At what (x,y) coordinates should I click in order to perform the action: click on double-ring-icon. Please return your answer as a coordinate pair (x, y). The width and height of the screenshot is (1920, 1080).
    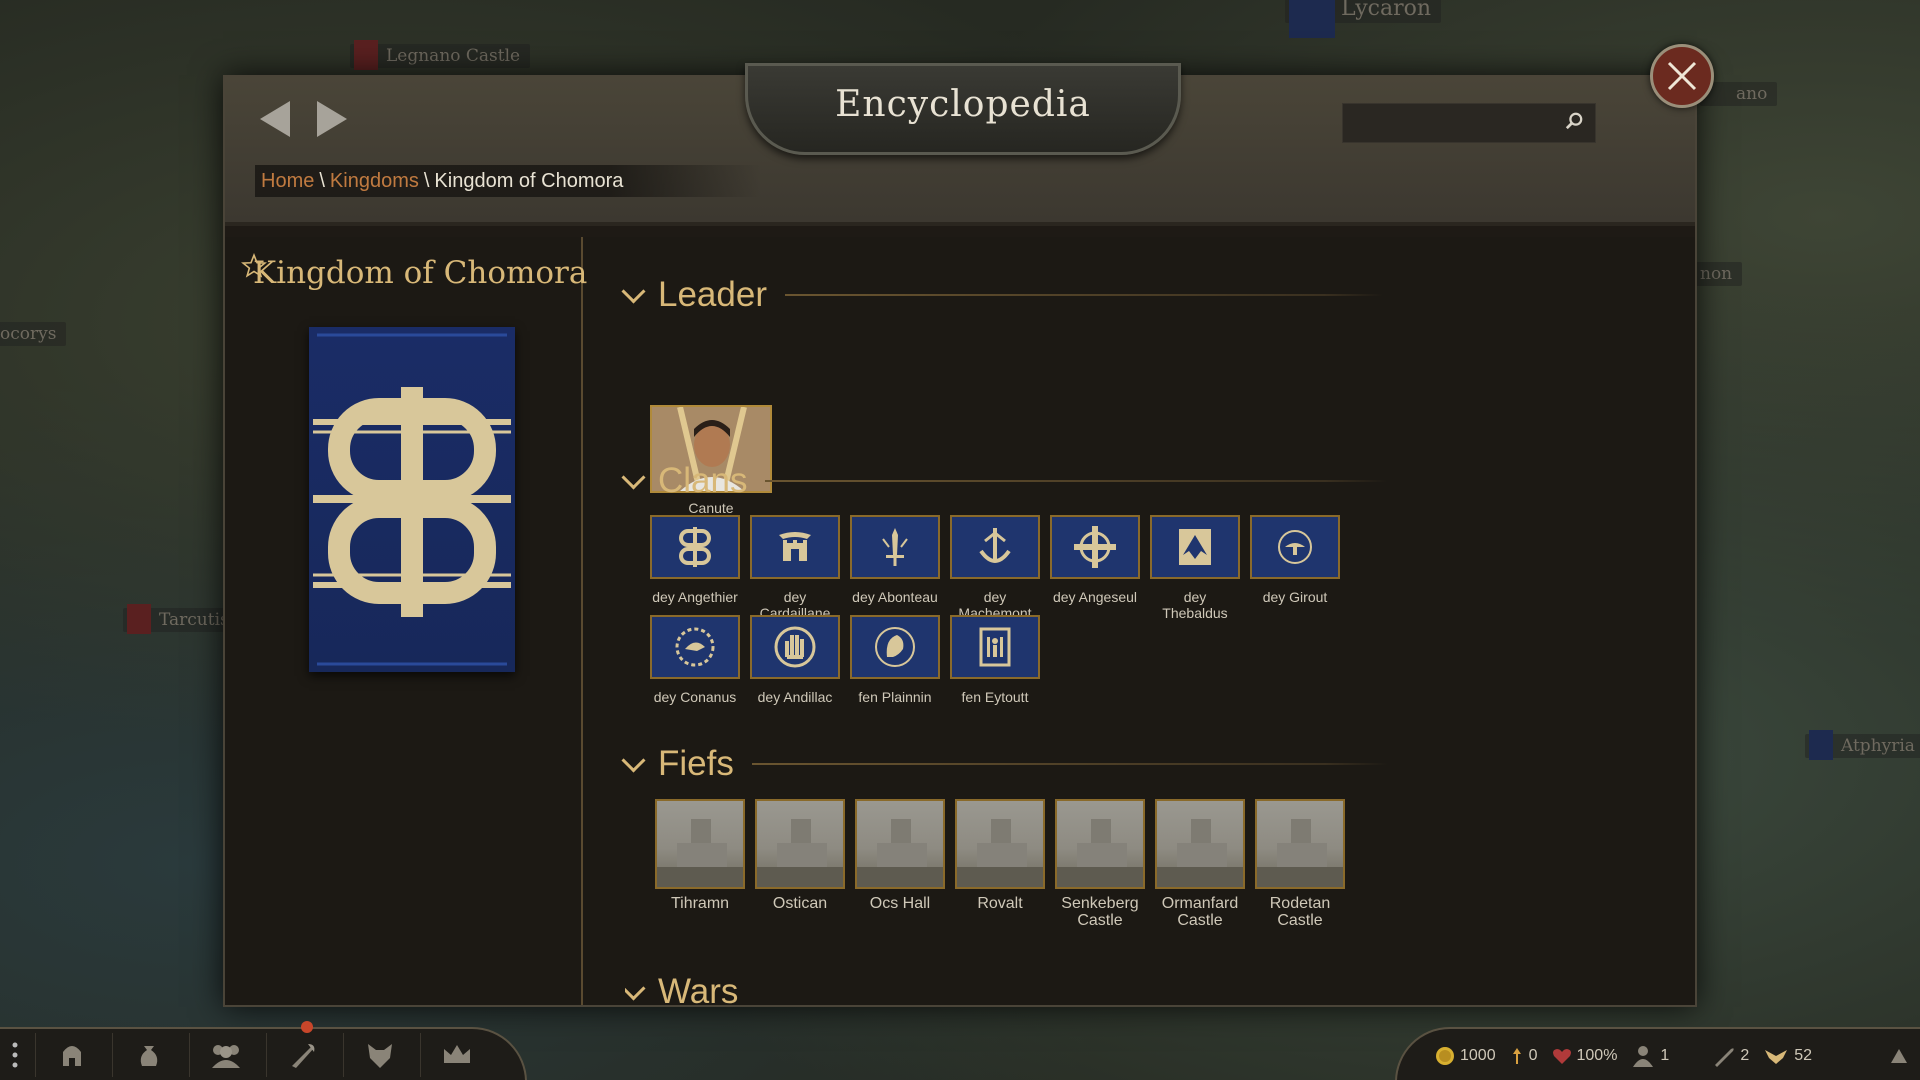
    Looking at the image, I should click on (695, 547).